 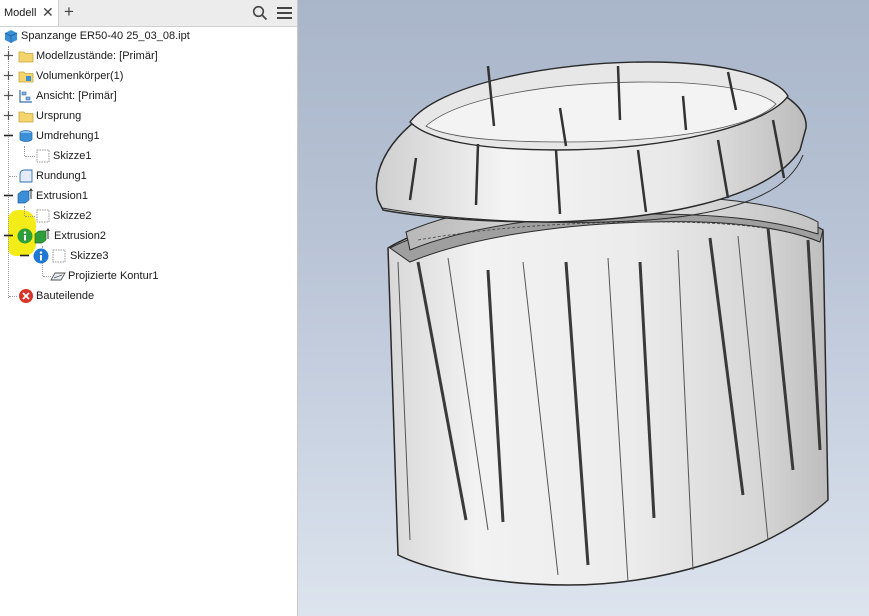 I want to click on tree-item-label: Skizze1, so click(x=72, y=156).